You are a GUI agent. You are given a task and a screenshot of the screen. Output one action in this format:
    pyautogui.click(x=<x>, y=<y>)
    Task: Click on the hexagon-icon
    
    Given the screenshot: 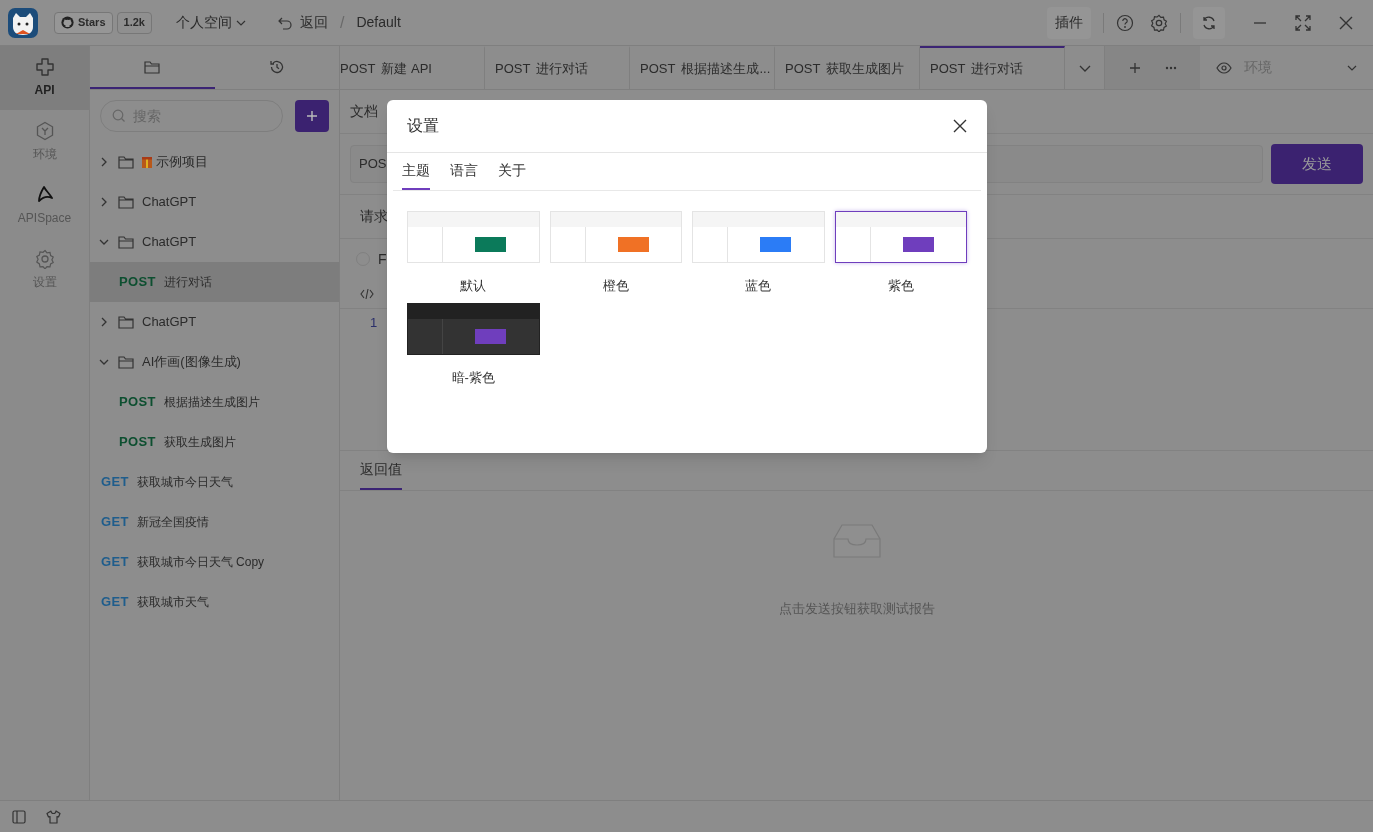 What is the action you would take?
    pyautogui.click(x=44, y=131)
    